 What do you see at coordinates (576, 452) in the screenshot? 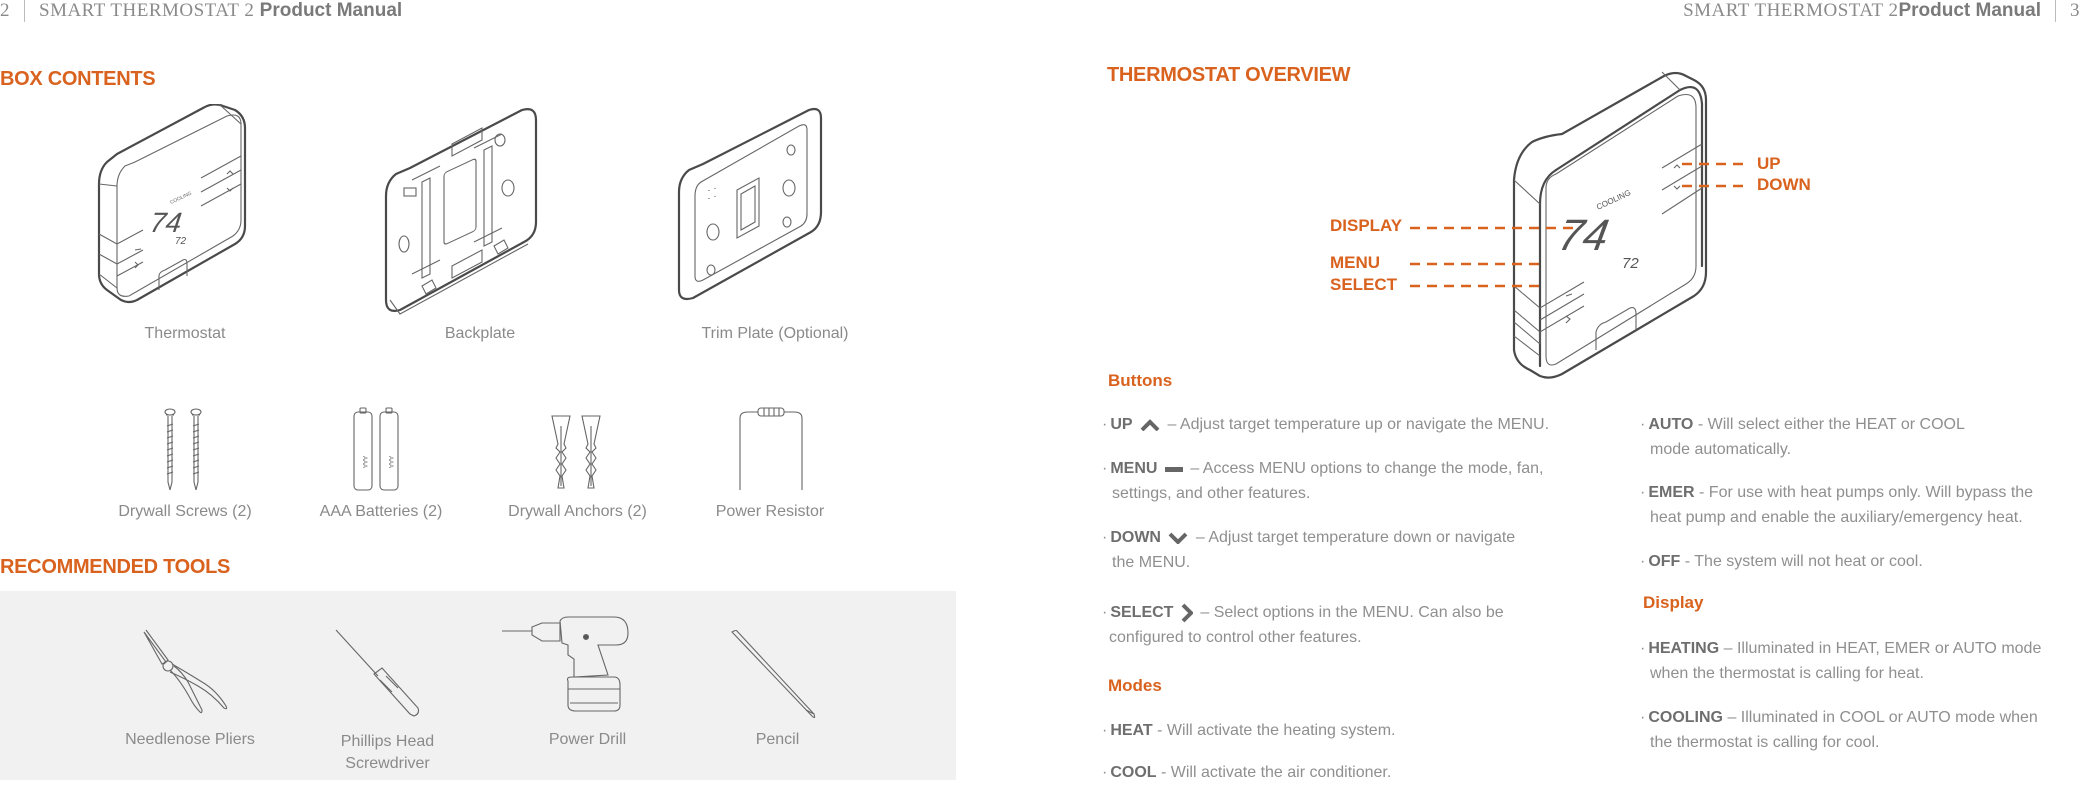
I see `anchors-icon` at bounding box center [576, 452].